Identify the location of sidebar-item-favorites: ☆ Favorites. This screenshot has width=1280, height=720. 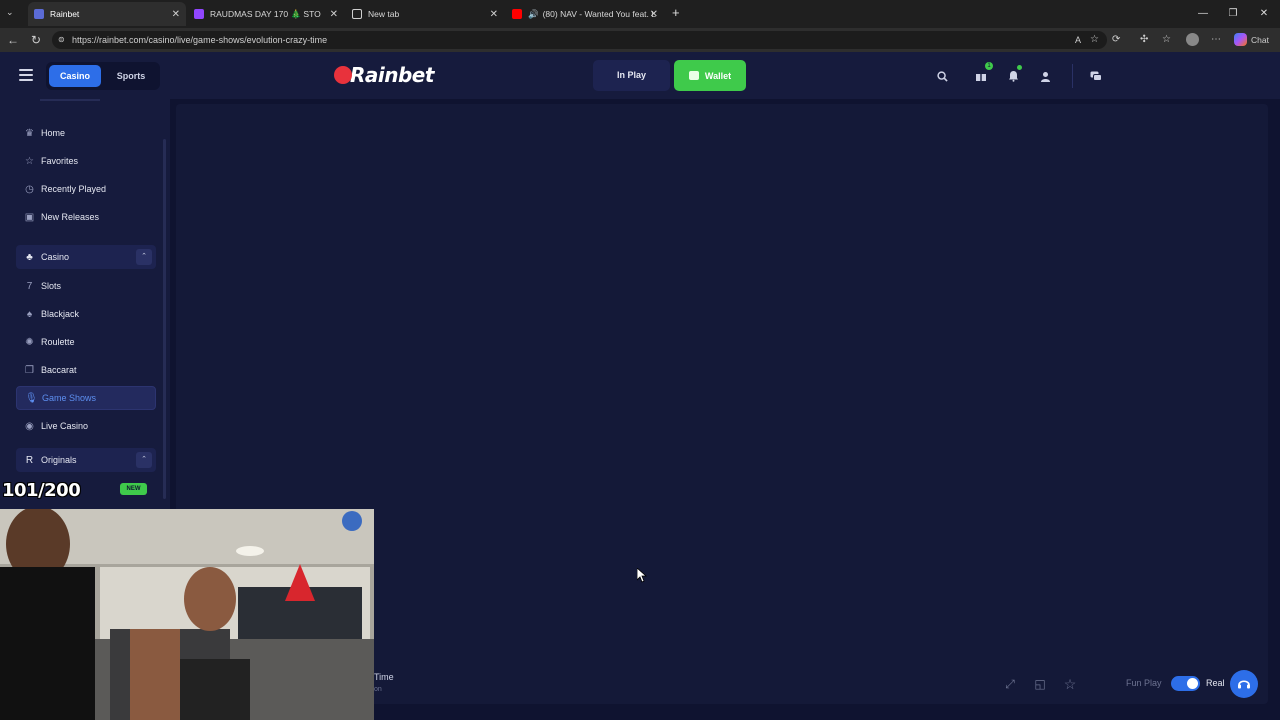
(86, 161).